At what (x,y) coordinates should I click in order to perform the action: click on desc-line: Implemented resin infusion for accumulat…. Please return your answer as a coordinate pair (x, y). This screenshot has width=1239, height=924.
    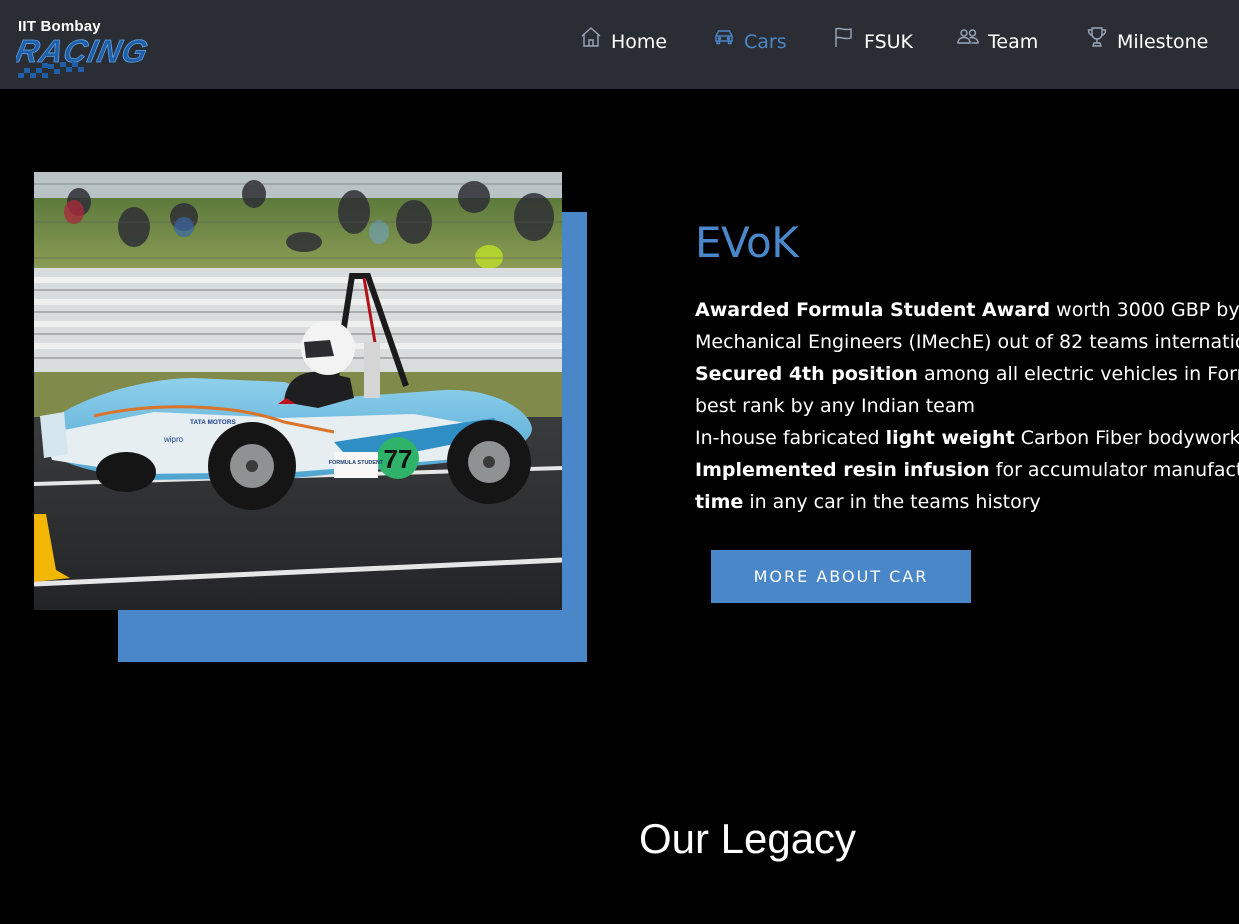
    Looking at the image, I should click on (967, 470).